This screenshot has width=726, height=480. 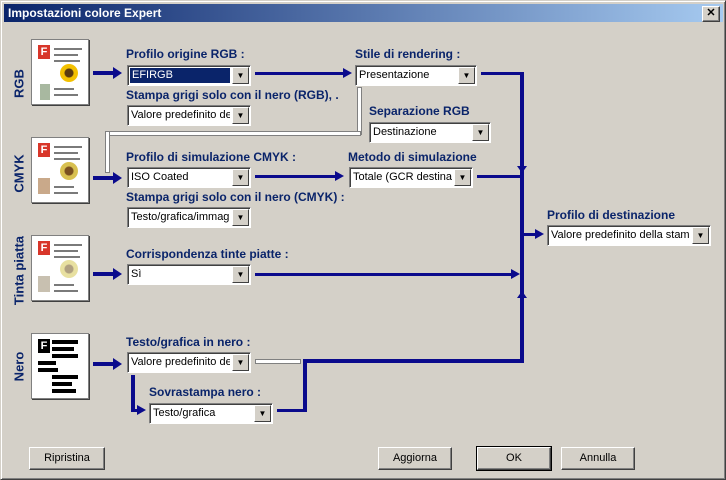 I want to click on rgb-profile-label: Profilo origine RGB :, so click(x=185, y=54).